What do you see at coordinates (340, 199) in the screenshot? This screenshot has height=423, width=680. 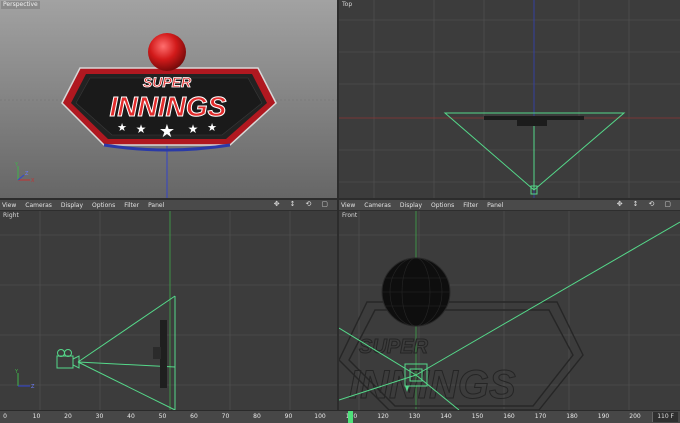 I see `viewport-divider-horizontal` at bounding box center [340, 199].